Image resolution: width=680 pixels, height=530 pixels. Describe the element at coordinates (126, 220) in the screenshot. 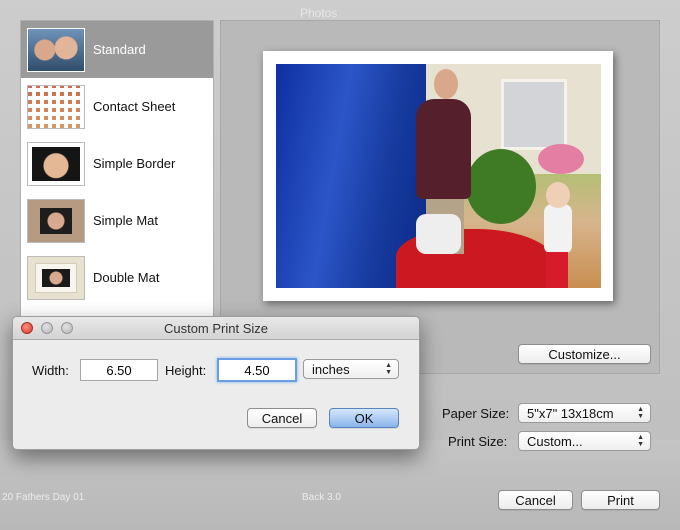

I see `theme-label: Simple Mat` at that location.